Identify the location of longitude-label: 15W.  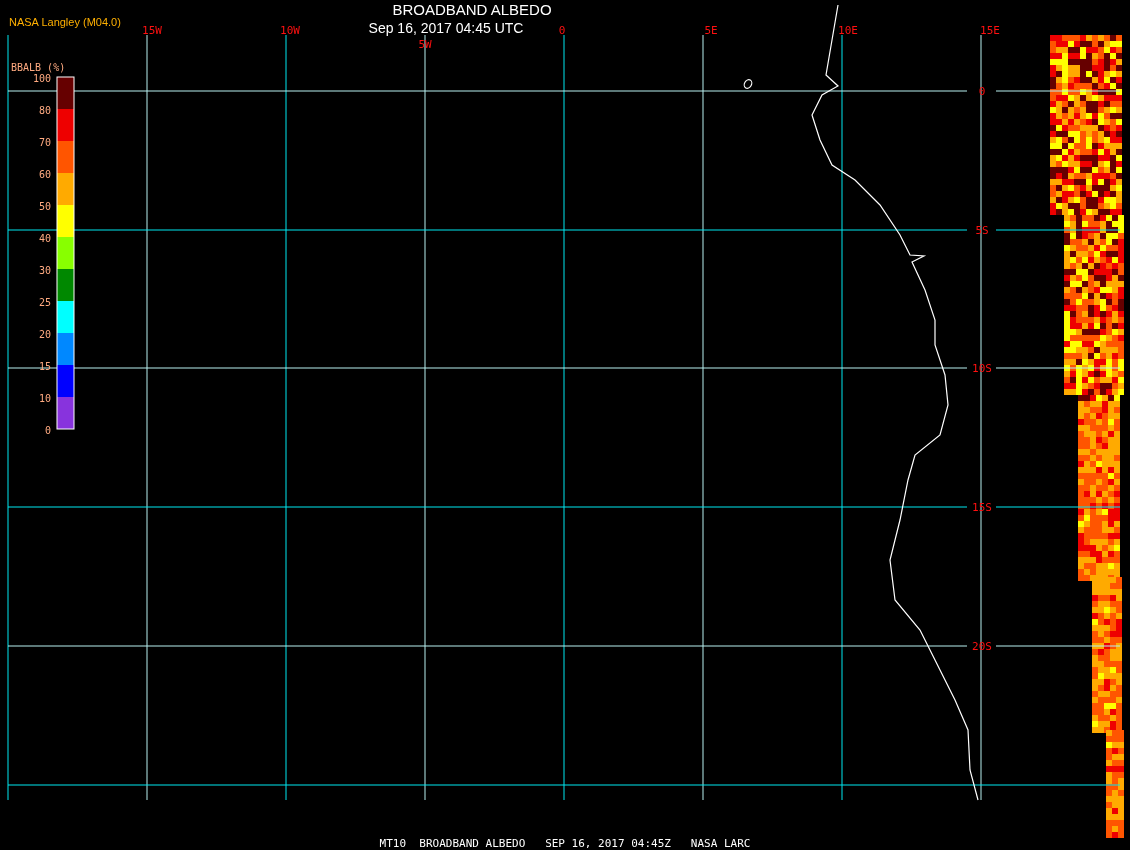
(152, 30).